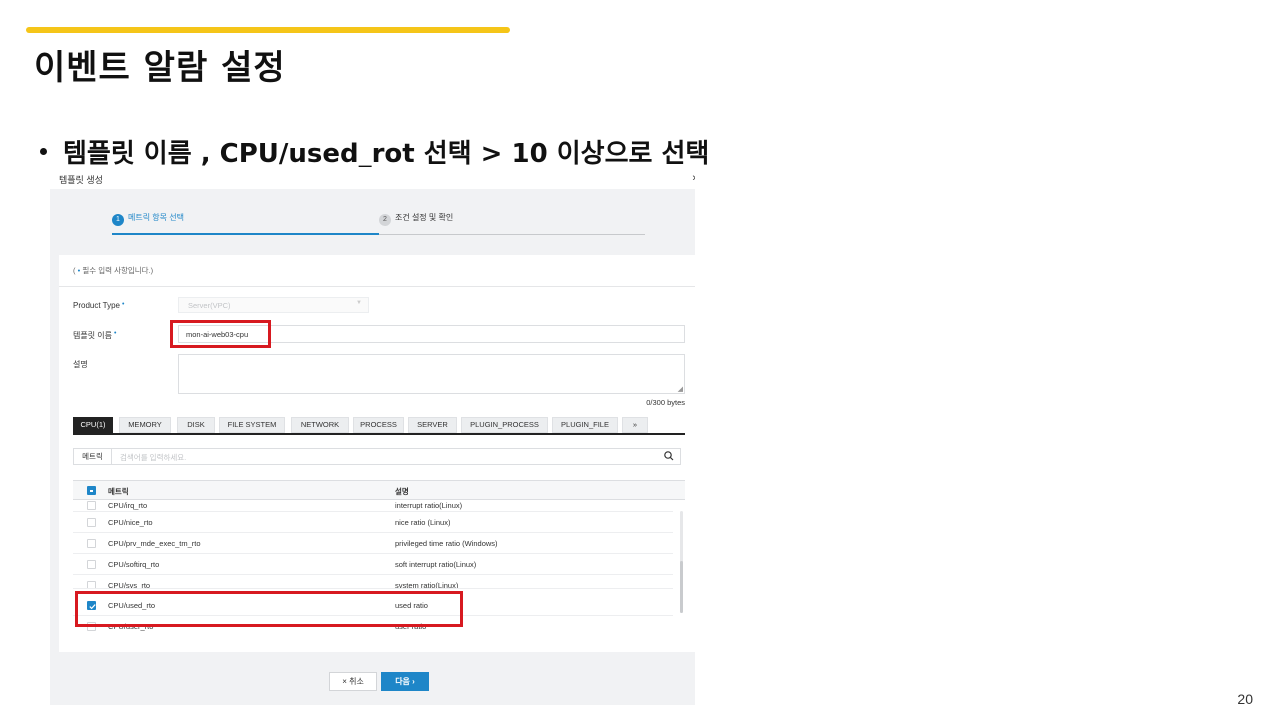 The width and height of the screenshot is (1280, 720). What do you see at coordinates (405, 681) in the screenshot?
I see `next-button: 다음 ›` at bounding box center [405, 681].